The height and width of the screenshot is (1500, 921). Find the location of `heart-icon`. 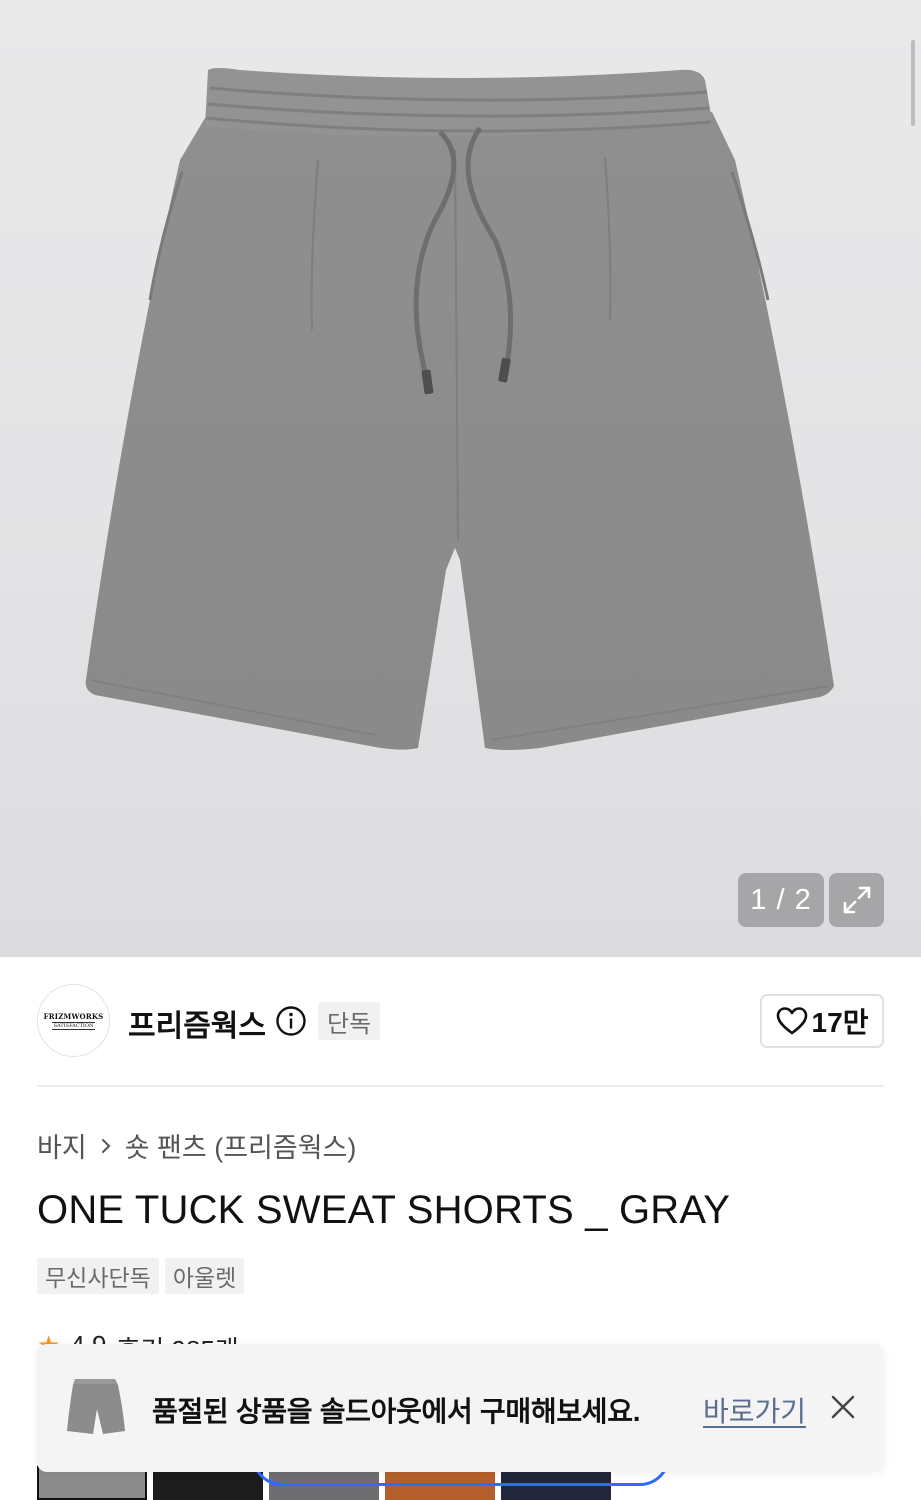

heart-icon is located at coordinates (791, 1021).